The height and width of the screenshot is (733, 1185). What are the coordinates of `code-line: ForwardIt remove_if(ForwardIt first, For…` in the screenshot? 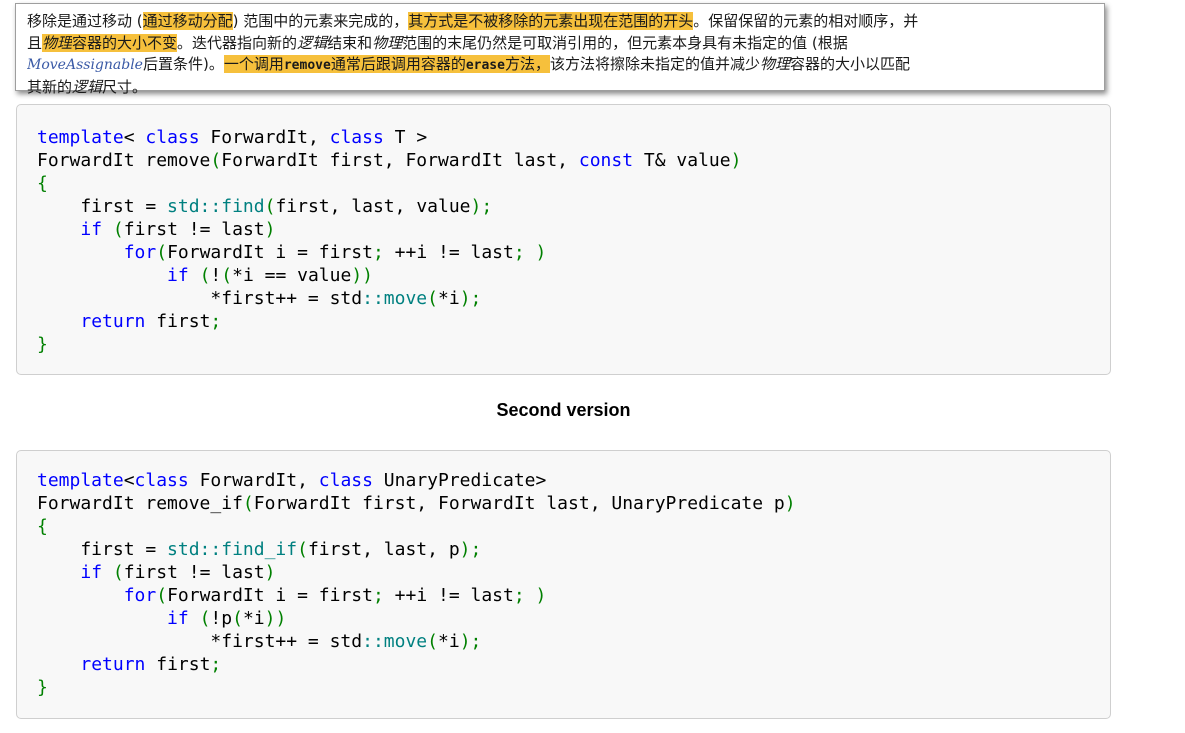 It's located at (416, 503).